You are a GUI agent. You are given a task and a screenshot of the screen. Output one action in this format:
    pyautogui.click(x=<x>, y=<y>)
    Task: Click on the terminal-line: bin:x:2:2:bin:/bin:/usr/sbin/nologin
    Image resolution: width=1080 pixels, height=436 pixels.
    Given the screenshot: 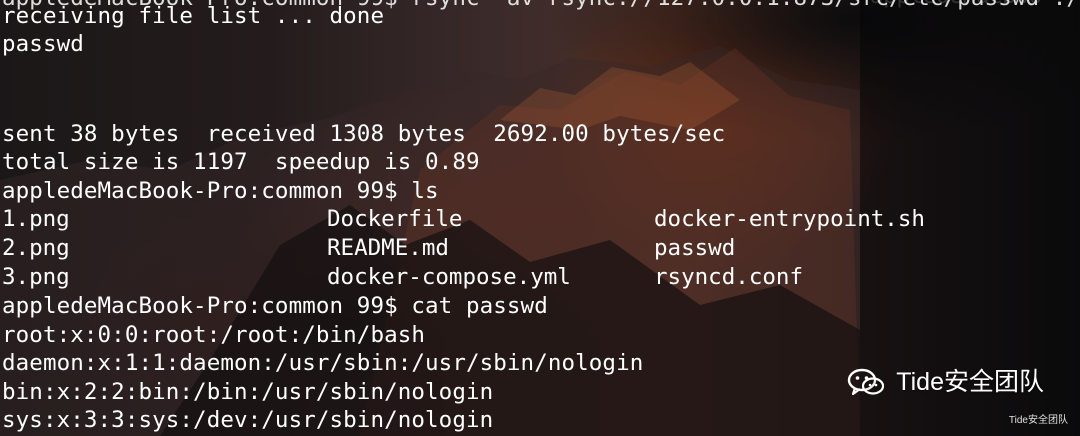 What is the action you would take?
    pyautogui.click(x=248, y=392)
    